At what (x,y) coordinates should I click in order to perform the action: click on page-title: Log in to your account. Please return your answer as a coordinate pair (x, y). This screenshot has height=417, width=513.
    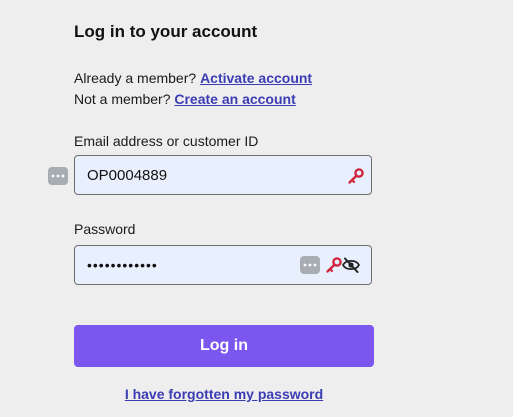
    Looking at the image, I should click on (166, 31).